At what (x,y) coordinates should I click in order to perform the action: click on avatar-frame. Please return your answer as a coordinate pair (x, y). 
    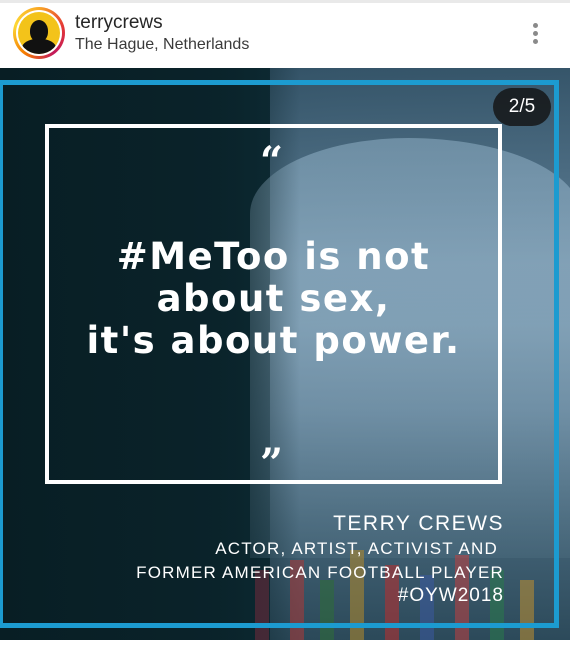
    Looking at the image, I should click on (39, 33).